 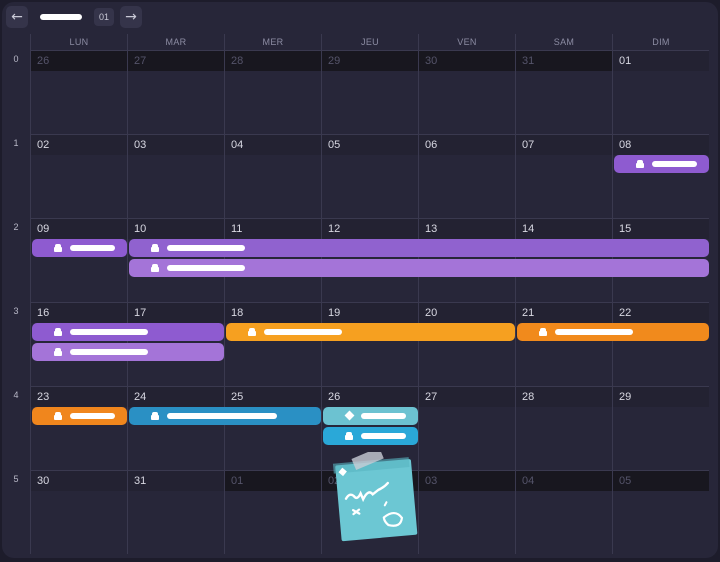 What do you see at coordinates (660, 344) in the screenshot?
I see `day-cell: 22` at bounding box center [660, 344].